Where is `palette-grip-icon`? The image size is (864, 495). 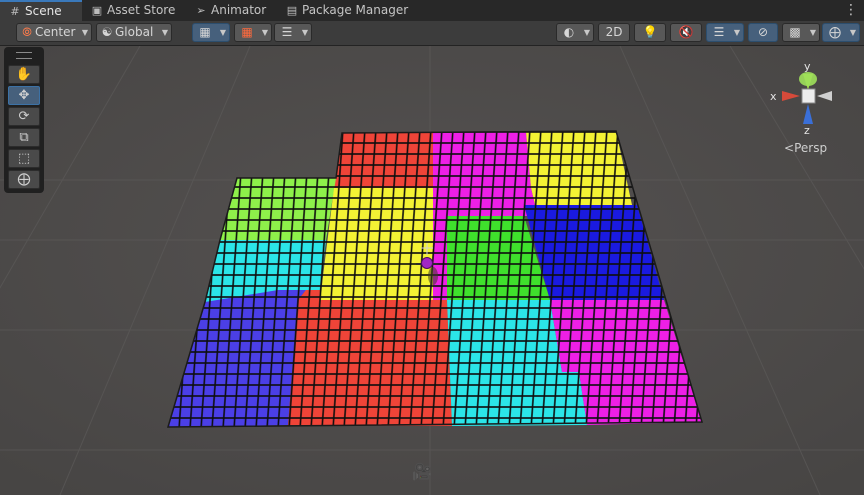
palette-grip-icon is located at coordinates (24, 55).